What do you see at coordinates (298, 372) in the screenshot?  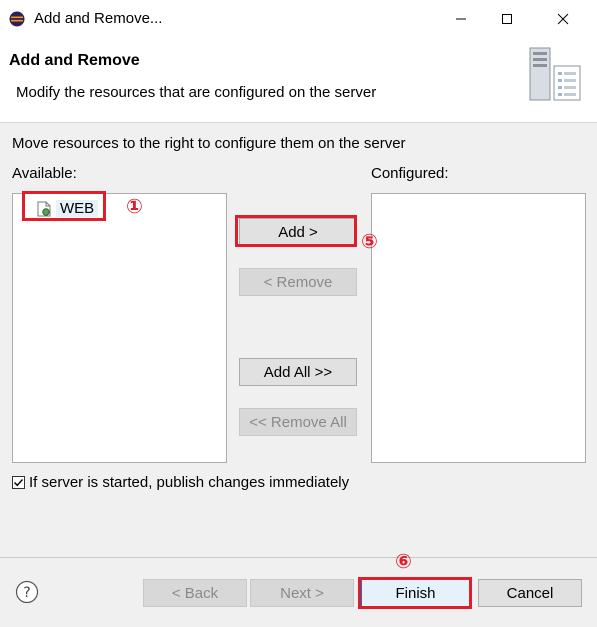 I see `add-all-button: Add All >>` at bounding box center [298, 372].